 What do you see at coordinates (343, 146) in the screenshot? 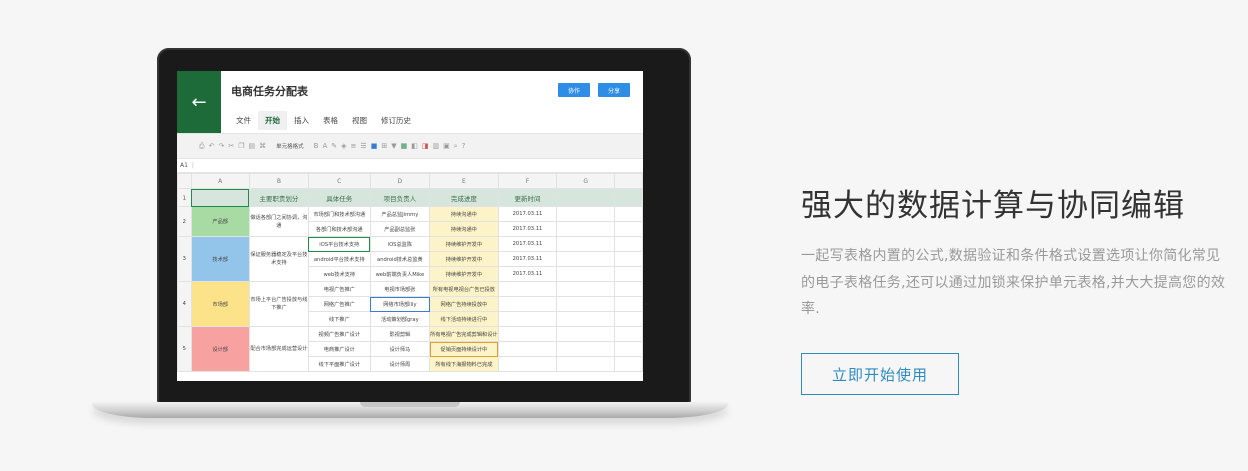
I see `fill-icon: ◈` at bounding box center [343, 146].